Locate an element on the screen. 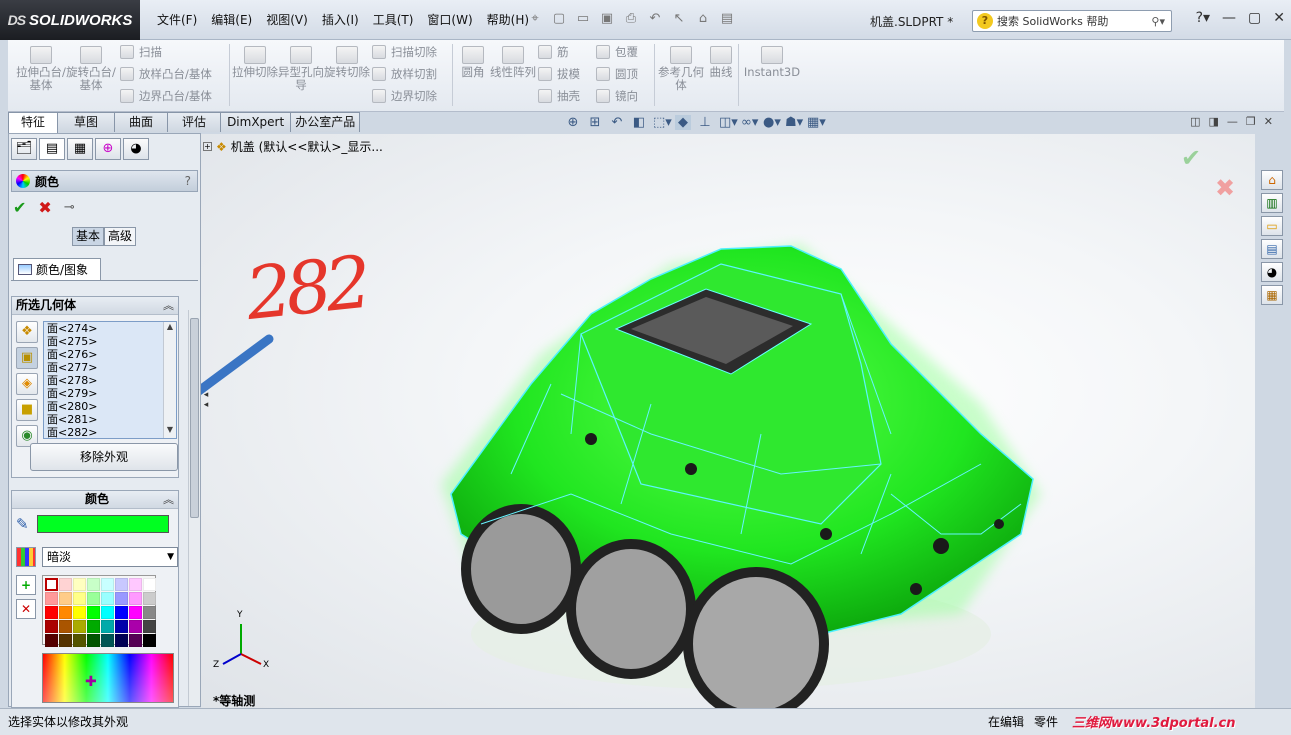 The image size is (1291, 735). scroll-down-icon: ▼ is located at coordinates (170, 429).